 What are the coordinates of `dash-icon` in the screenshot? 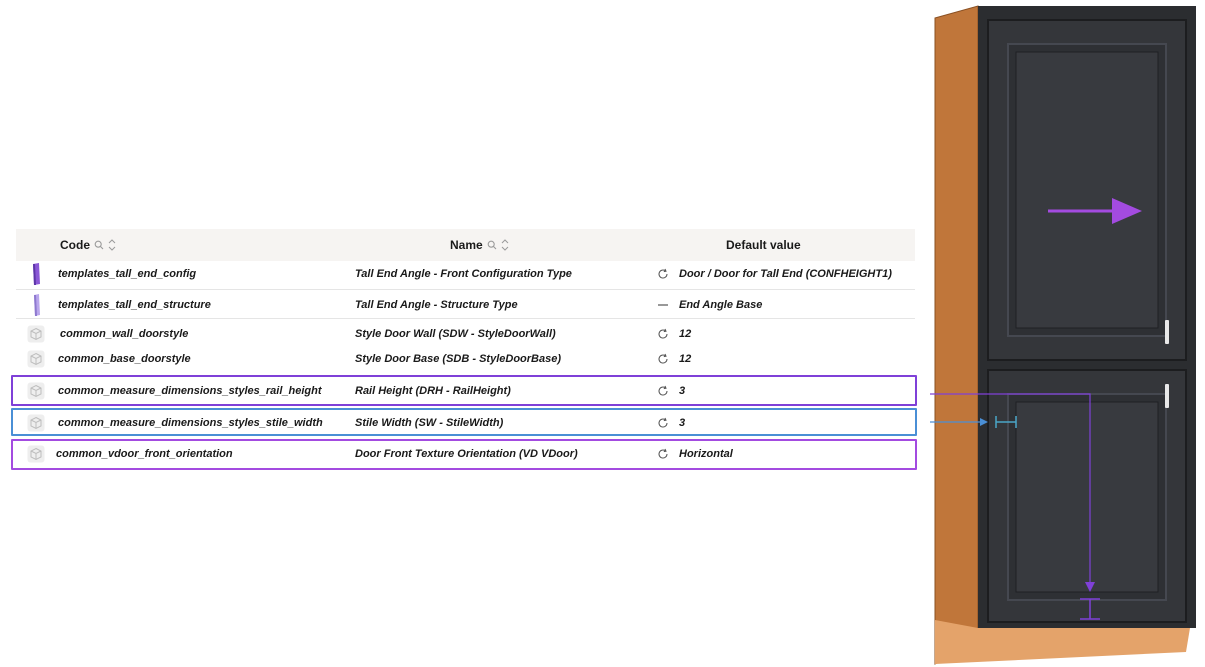 It's located at (663, 304).